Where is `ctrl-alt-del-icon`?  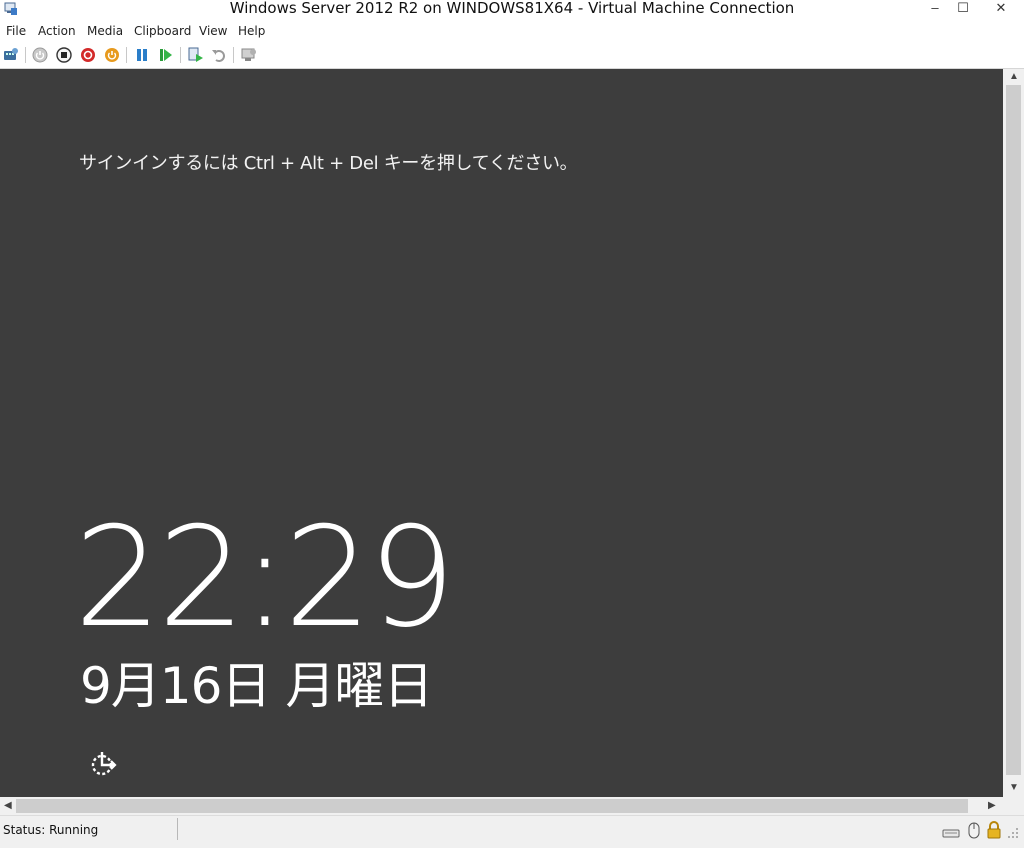
ctrl-alt-del-icon is located at coordinates (11, 55).